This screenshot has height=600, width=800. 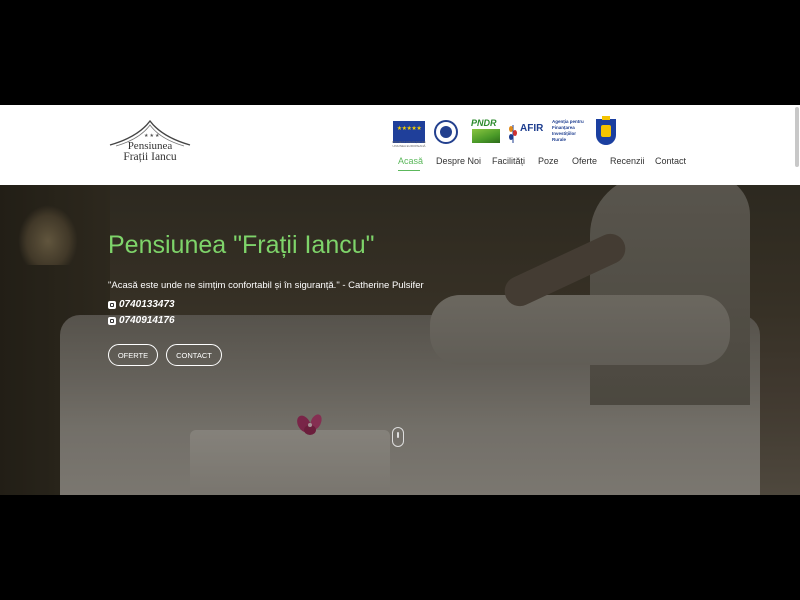 What do you see at coordinates (398, 437) in the screenshot?
I see `scroll-down-icon` at bounding box center [398, 437].